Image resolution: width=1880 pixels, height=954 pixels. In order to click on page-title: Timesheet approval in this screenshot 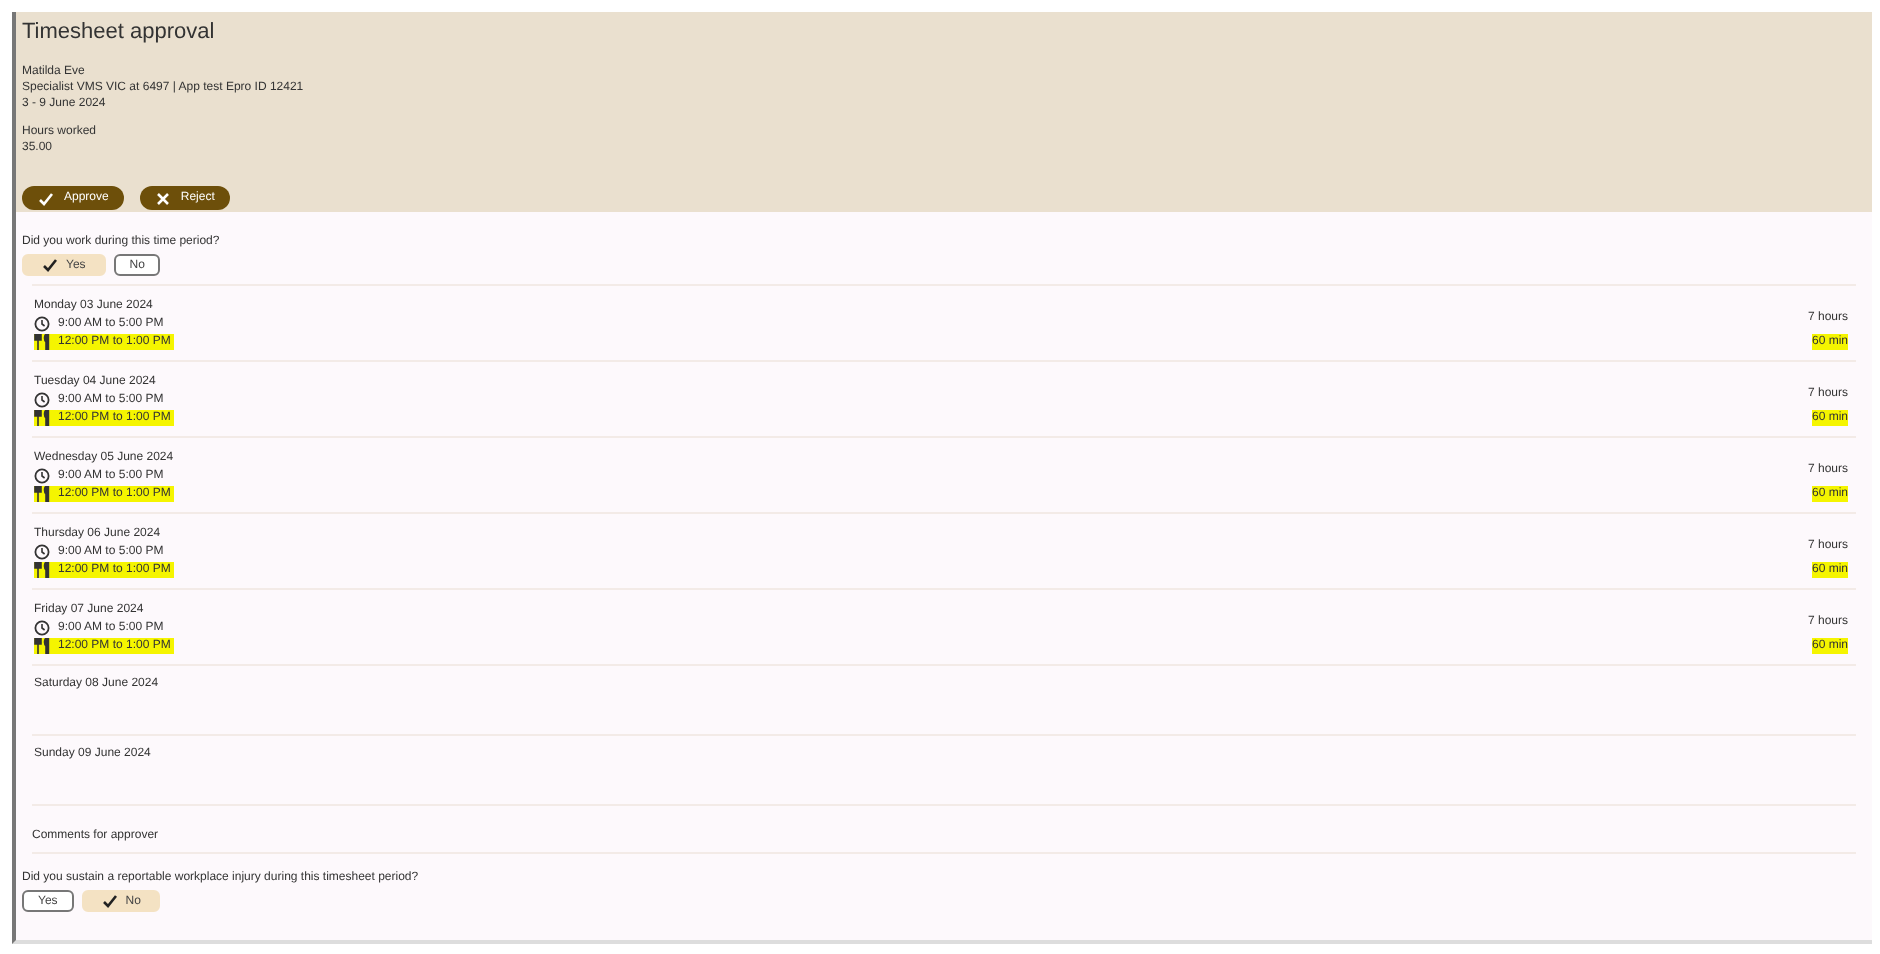, I will do `click(119, 32)`.